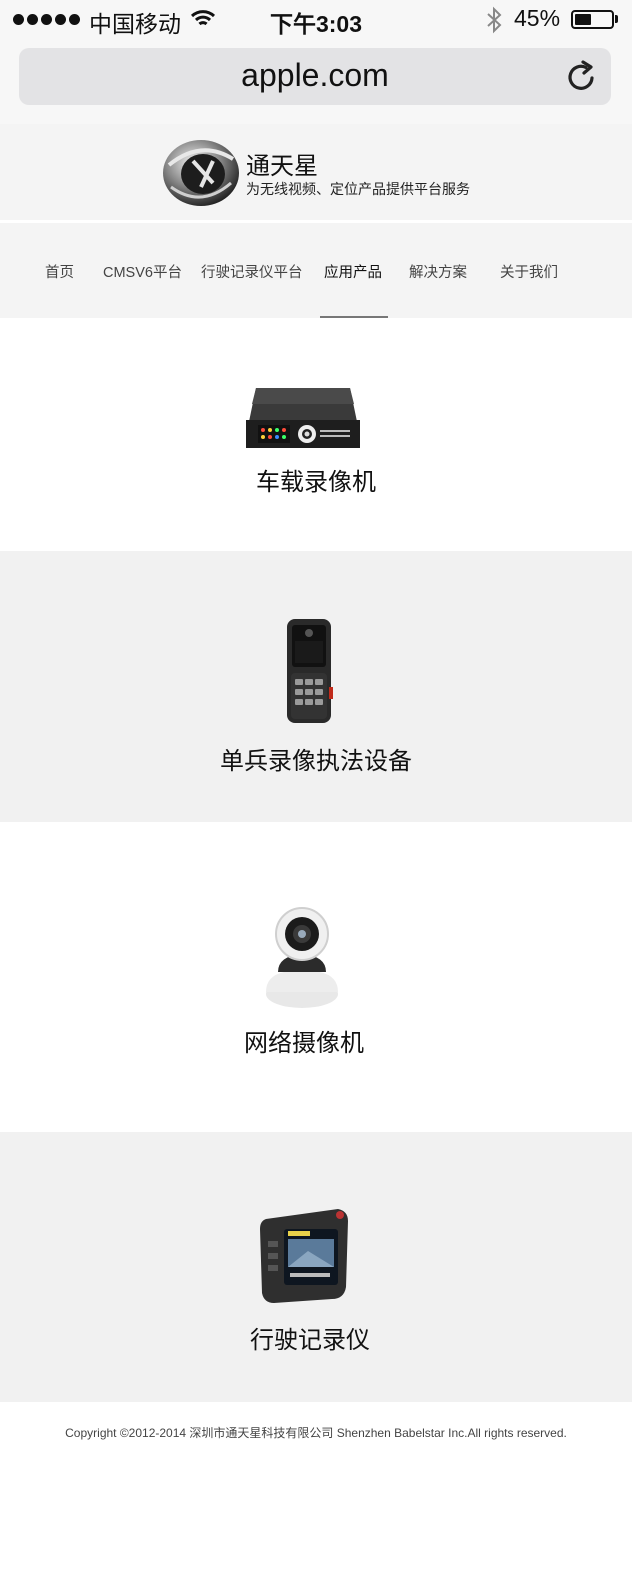 The image size is (632, 1592). Describe the element at coordinates (582, 77) in the screenshot. I see `reload-icon` at that location.